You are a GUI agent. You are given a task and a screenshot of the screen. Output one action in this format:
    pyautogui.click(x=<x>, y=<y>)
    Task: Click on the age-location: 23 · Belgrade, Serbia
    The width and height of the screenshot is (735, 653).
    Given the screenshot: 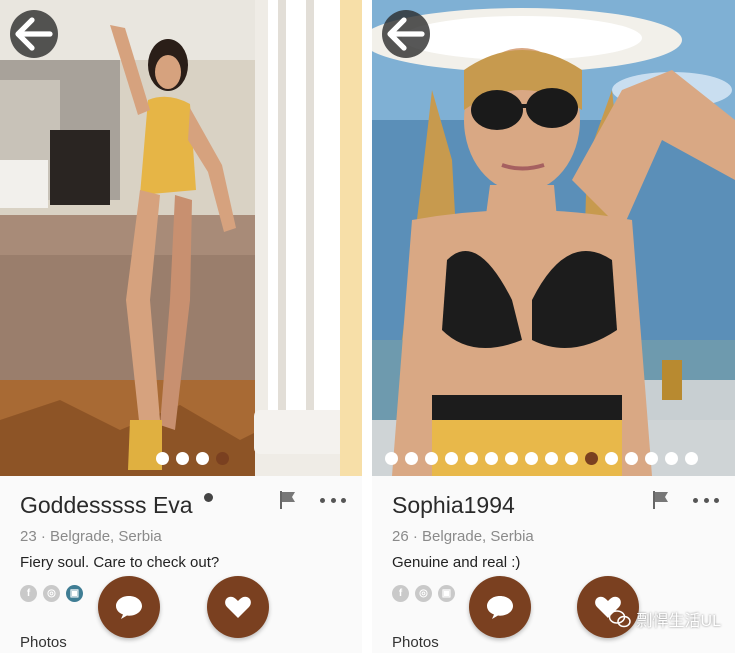 What is the action you would take?
    pyautogui.click(x=91, y=536)
    